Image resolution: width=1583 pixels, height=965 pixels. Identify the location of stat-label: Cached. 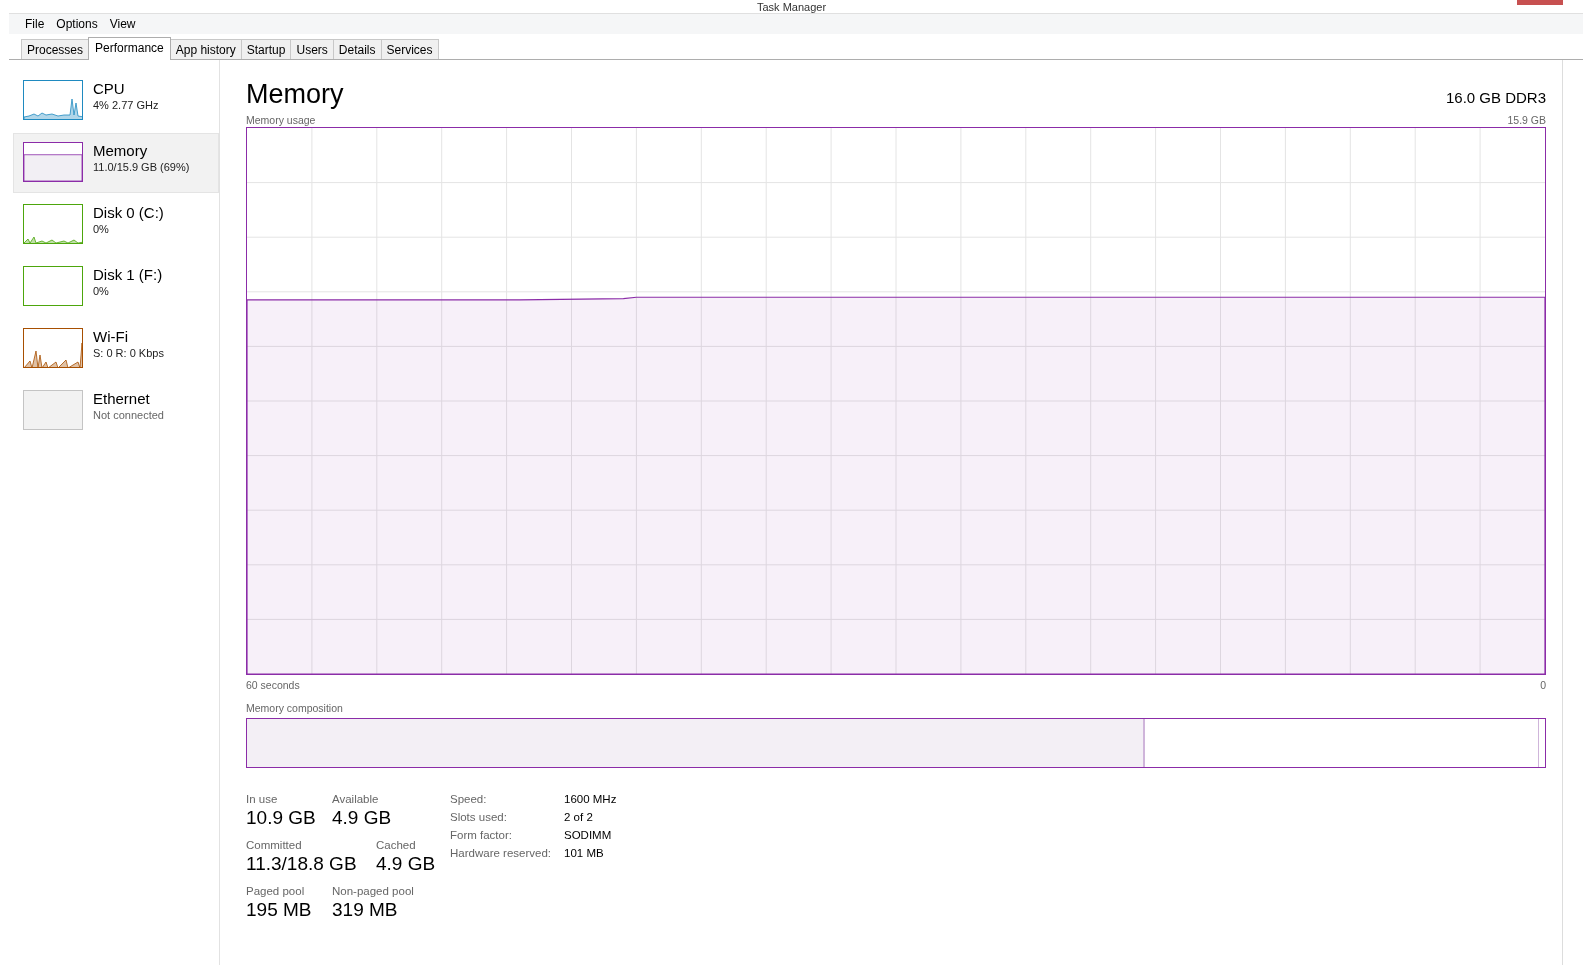
(396, 845).